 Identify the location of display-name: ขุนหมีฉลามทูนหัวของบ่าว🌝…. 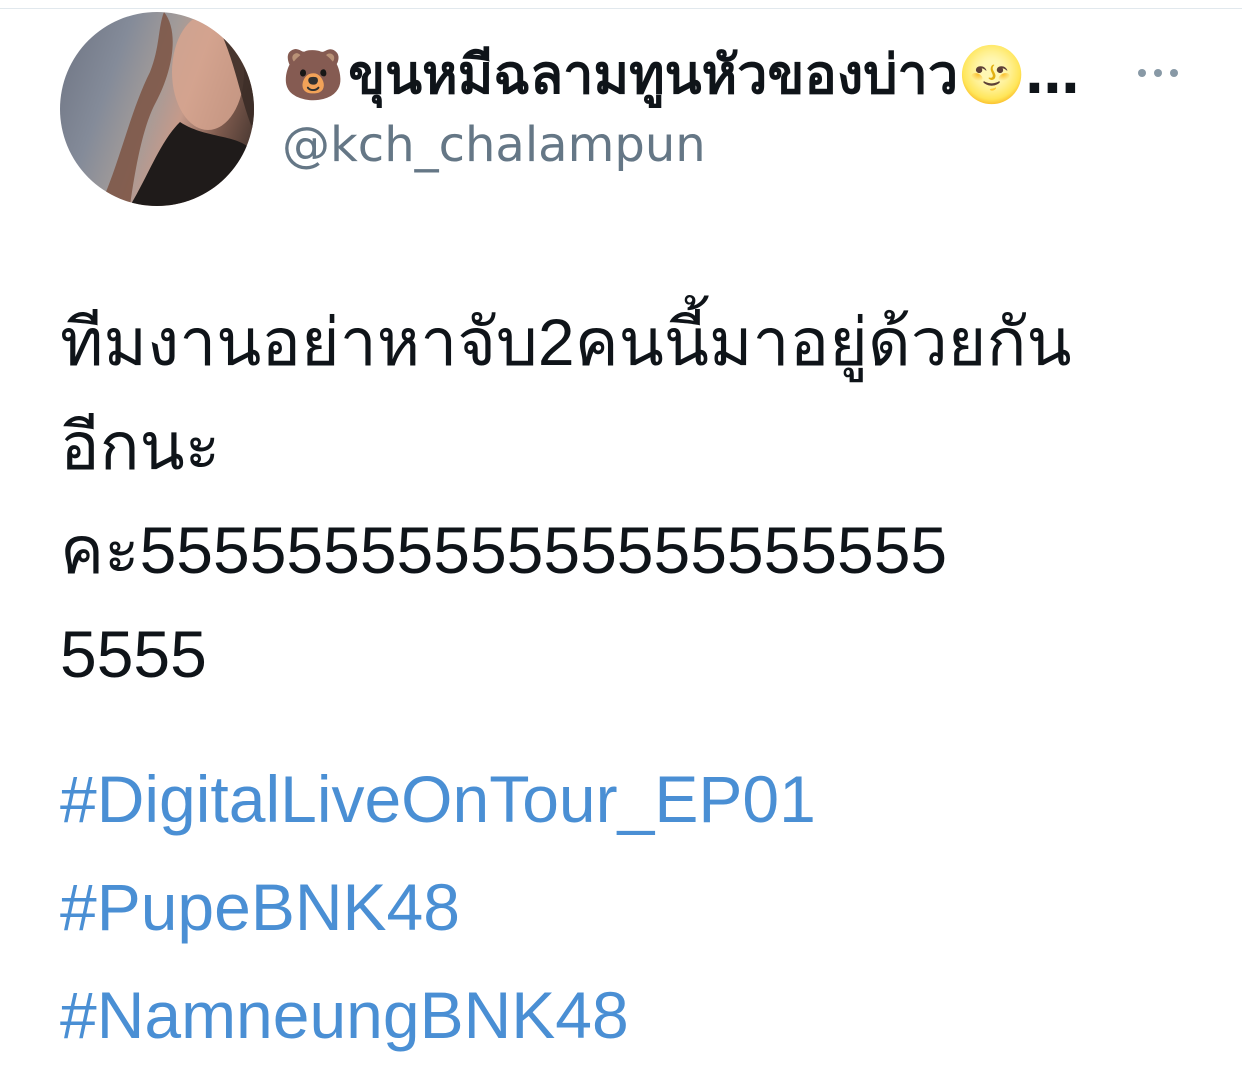
(714, 74).